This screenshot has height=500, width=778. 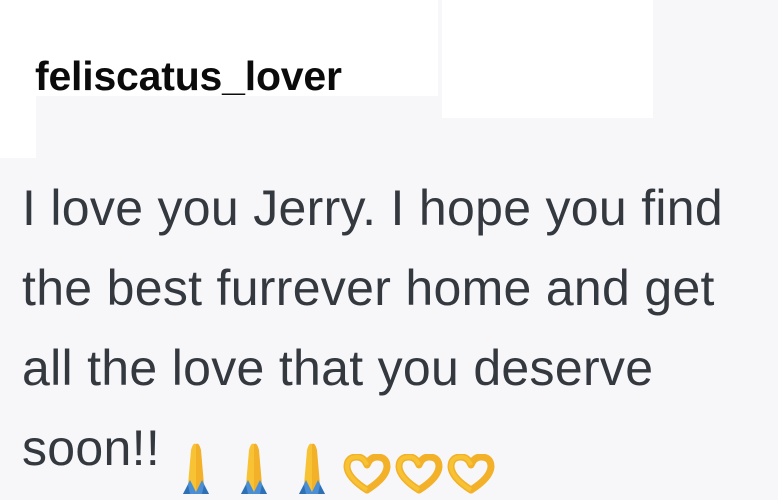 What do you see at coordinates (333, 454) in the screenshot?
I see `emoji-row` at bounding box center [333, 454].